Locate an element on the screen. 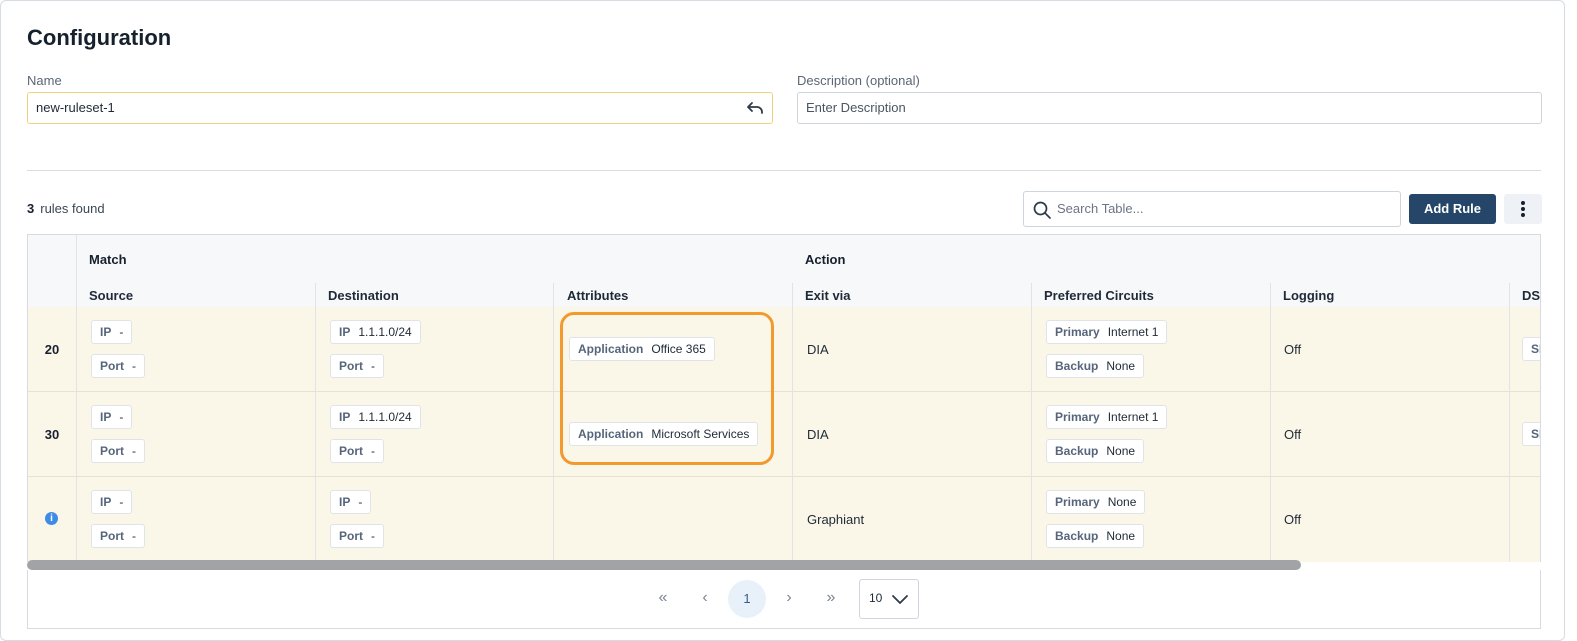 The image size is (1577, 641). current-page-button: 1 is located at coordinates (747, 599).